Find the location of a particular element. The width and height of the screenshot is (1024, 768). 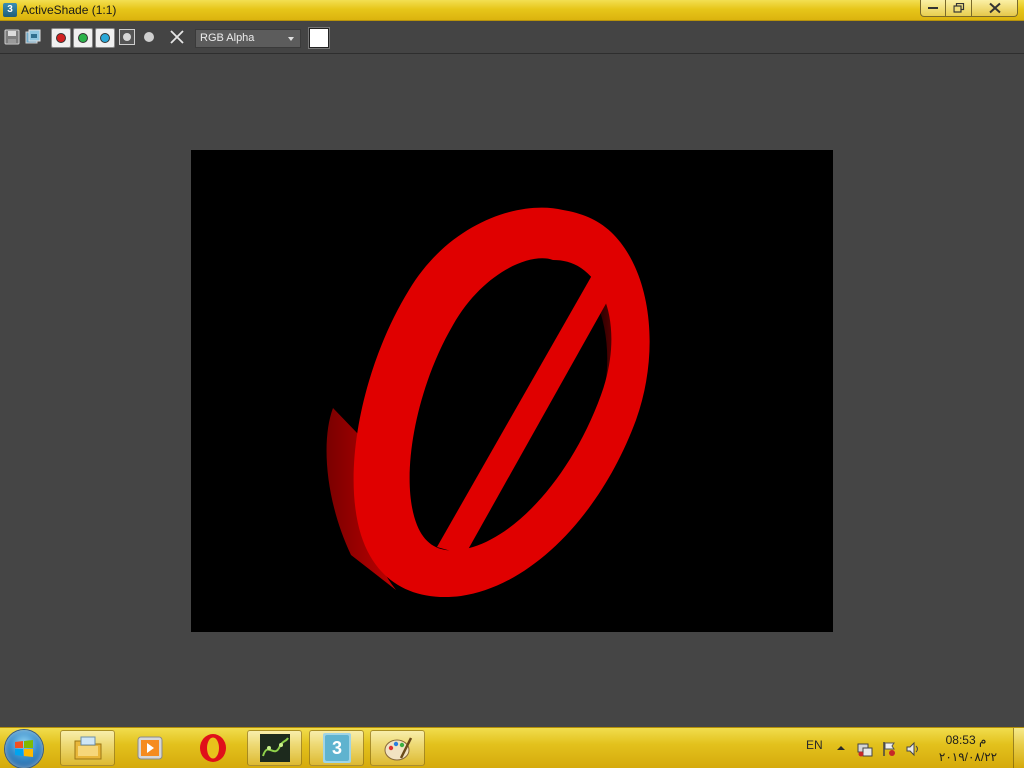

volume-icon is located at coordinates (913, 749).